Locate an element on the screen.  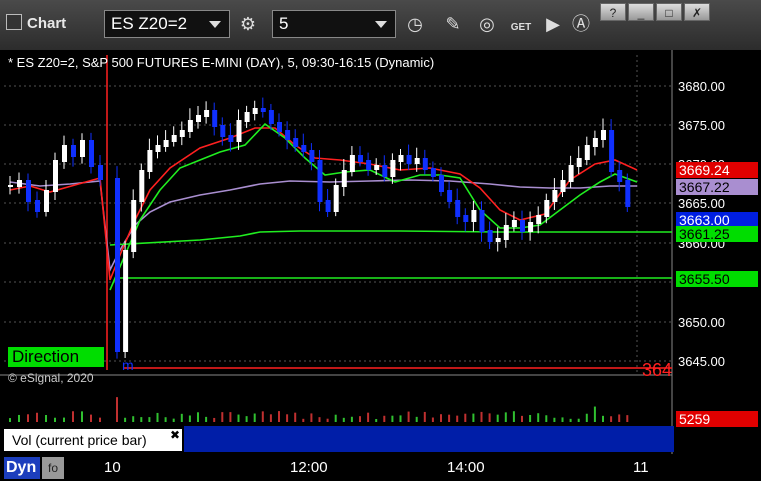
direction-label: Direction is located at coordinates (56, 357).